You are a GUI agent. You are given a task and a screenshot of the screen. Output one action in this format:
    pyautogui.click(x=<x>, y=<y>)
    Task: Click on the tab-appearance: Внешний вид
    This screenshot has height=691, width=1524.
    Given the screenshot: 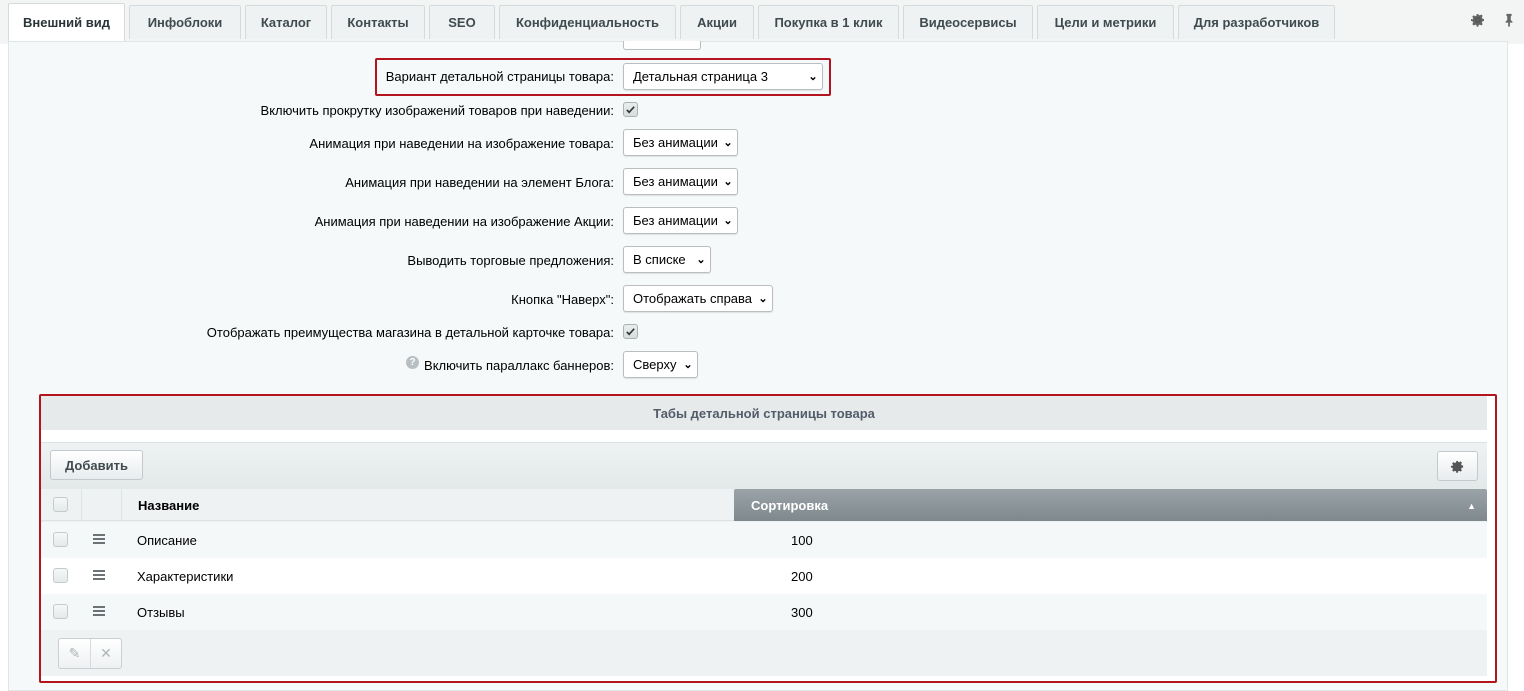 What is the action you would take?
    pyautogui.click(x=66, y=22)
    